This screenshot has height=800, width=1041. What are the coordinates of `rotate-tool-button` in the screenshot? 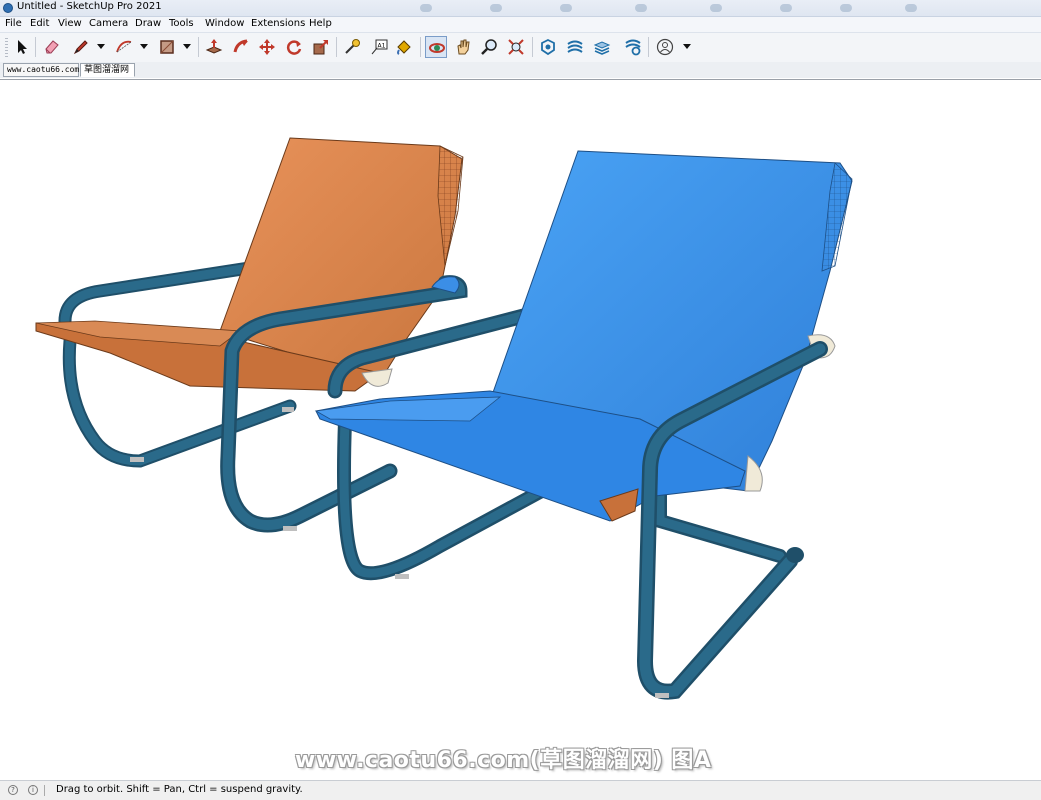 It's located at (294, 47).